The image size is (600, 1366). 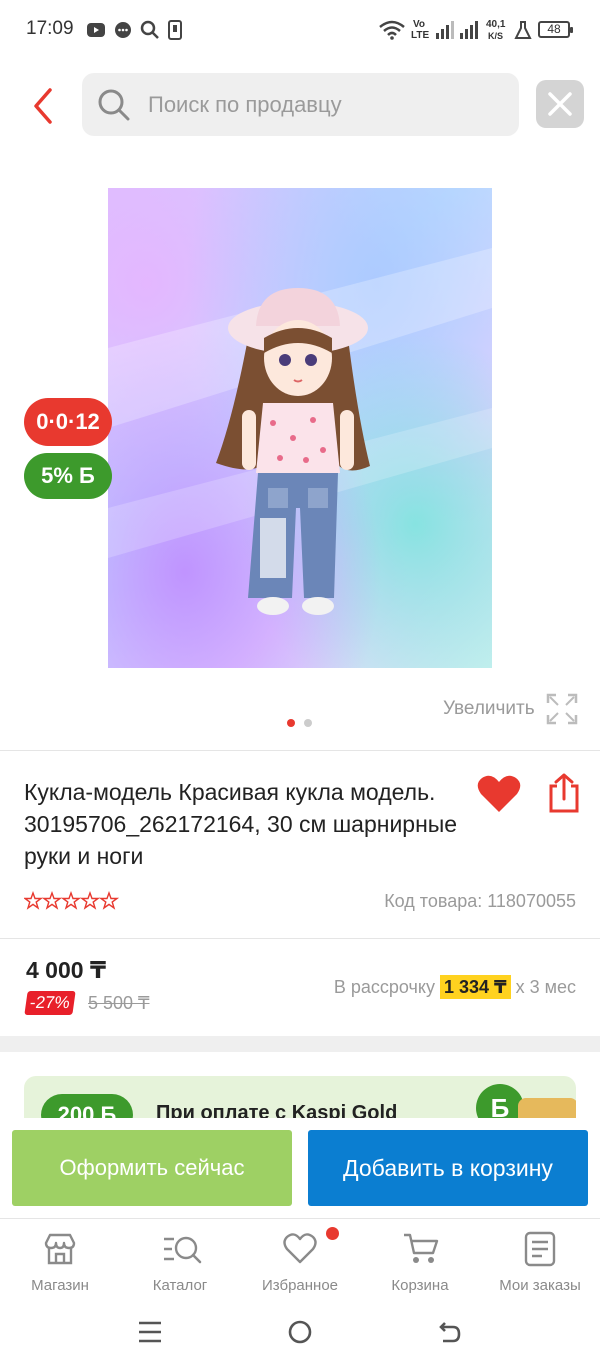 What do you see at coordinates (523, 30) in the screenshot?
I see `flask-icon` at bounding box center [523, 30].